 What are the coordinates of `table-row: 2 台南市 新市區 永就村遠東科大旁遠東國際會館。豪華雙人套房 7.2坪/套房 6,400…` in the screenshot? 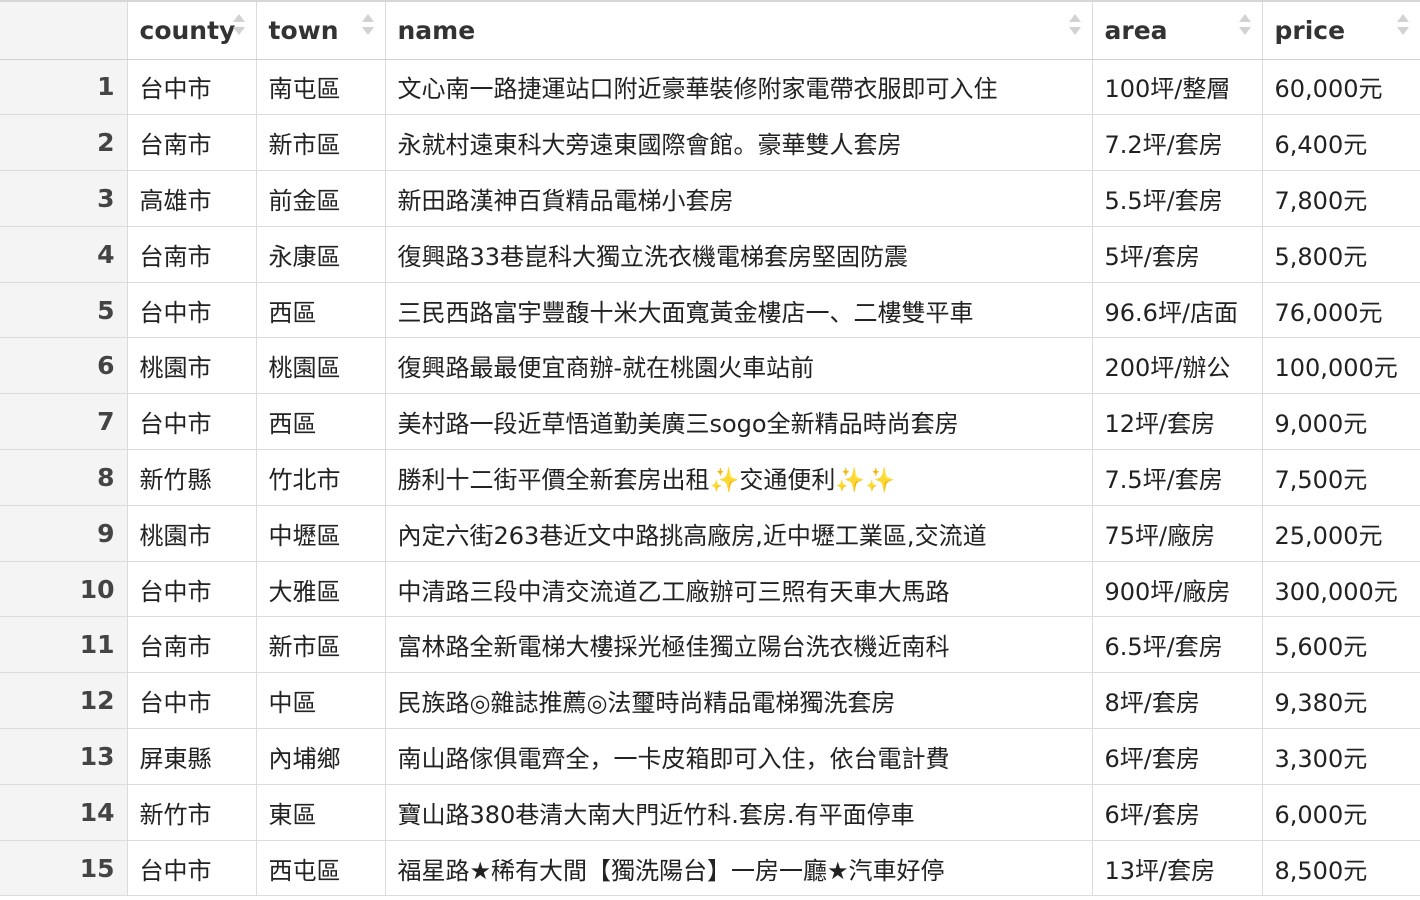 It's located at (710, 143).